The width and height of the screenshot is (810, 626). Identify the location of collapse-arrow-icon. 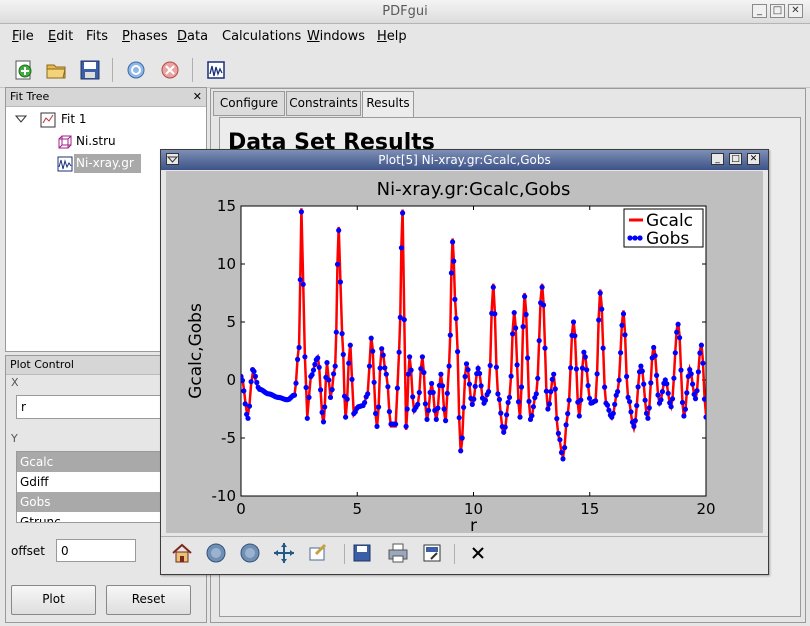
(21, 119).